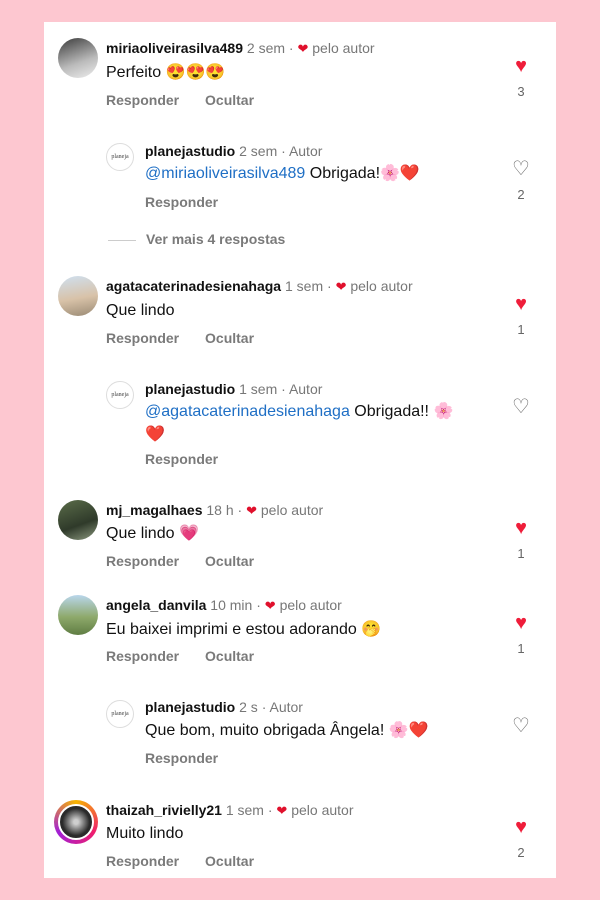 This screenshot has height=900, width=600. What do you see at coordinates (299, 423) in the screenshot?
I see `comment-text: @agatacaterinadesienahaga Obrigada!! 🌸 ❤️` at bounding box center [299, 423].